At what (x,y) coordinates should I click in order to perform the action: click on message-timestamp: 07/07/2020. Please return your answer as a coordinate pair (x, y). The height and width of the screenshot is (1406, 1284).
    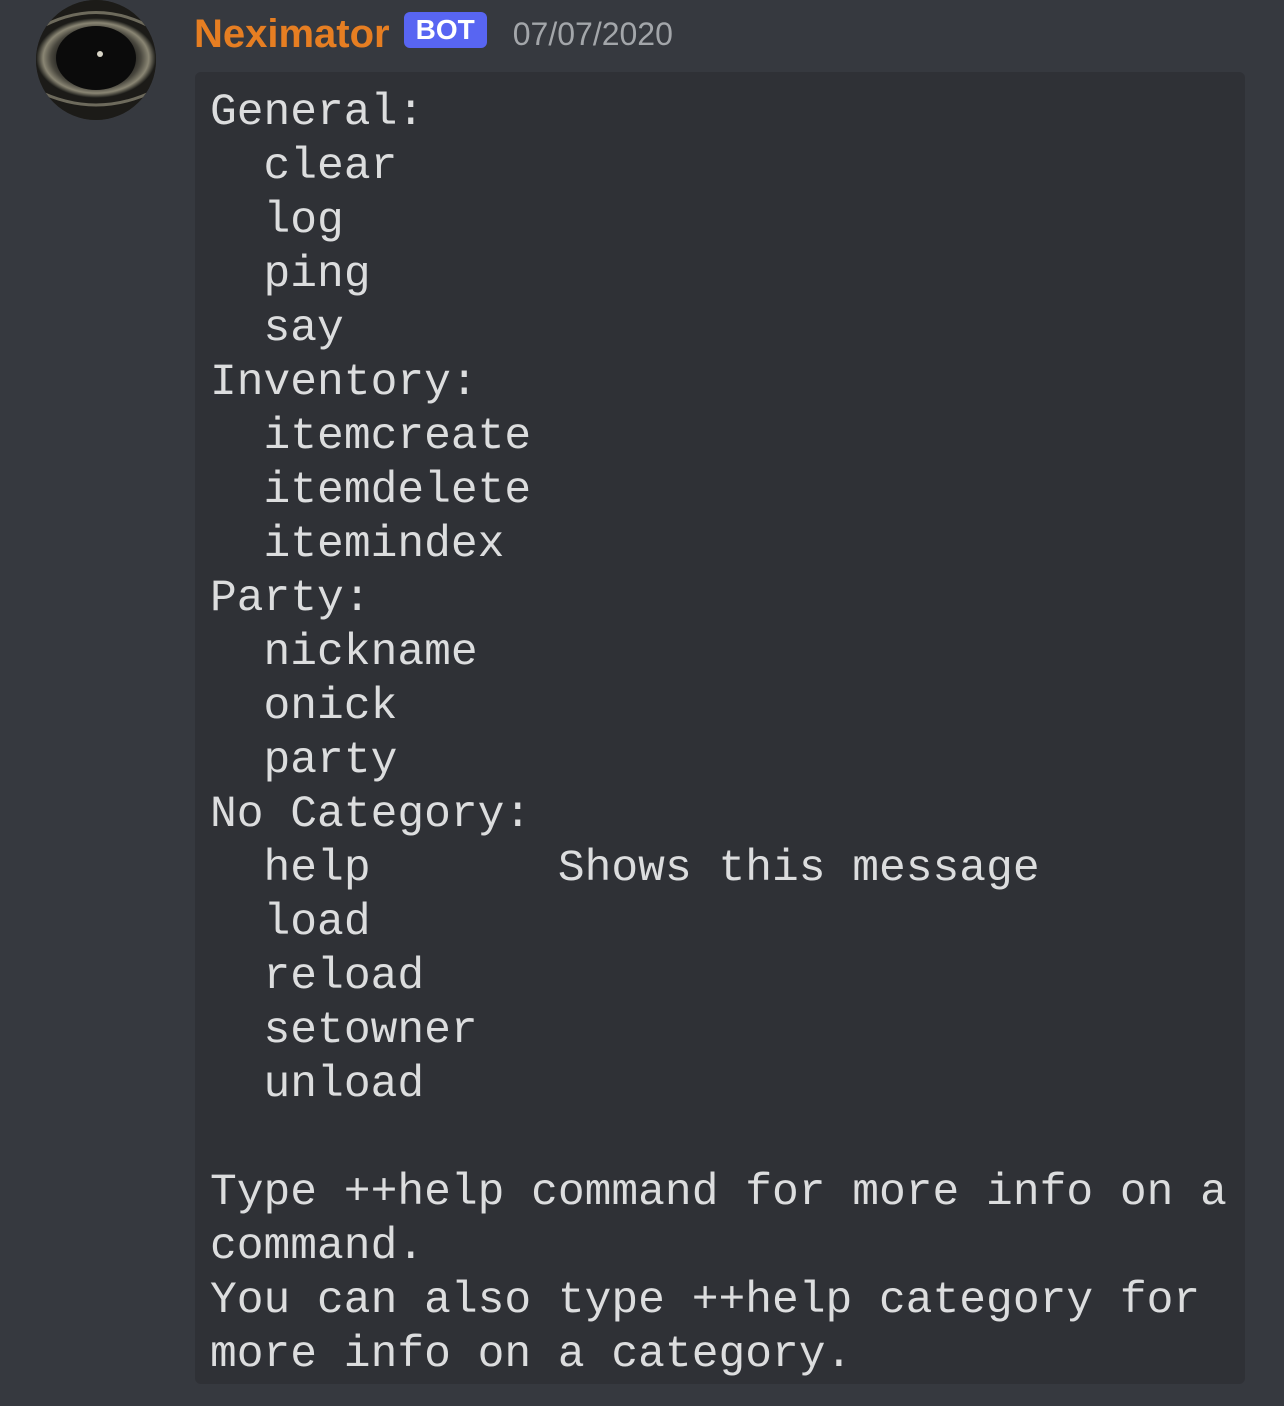
    Looking at the image, I should click on (592, 33).